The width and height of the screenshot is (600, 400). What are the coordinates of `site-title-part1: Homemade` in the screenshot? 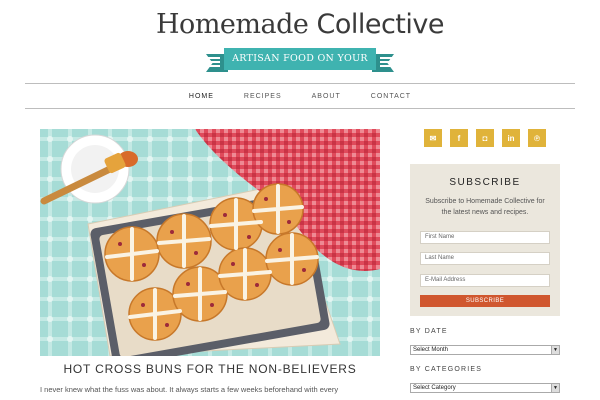 It's located at (232, 24).